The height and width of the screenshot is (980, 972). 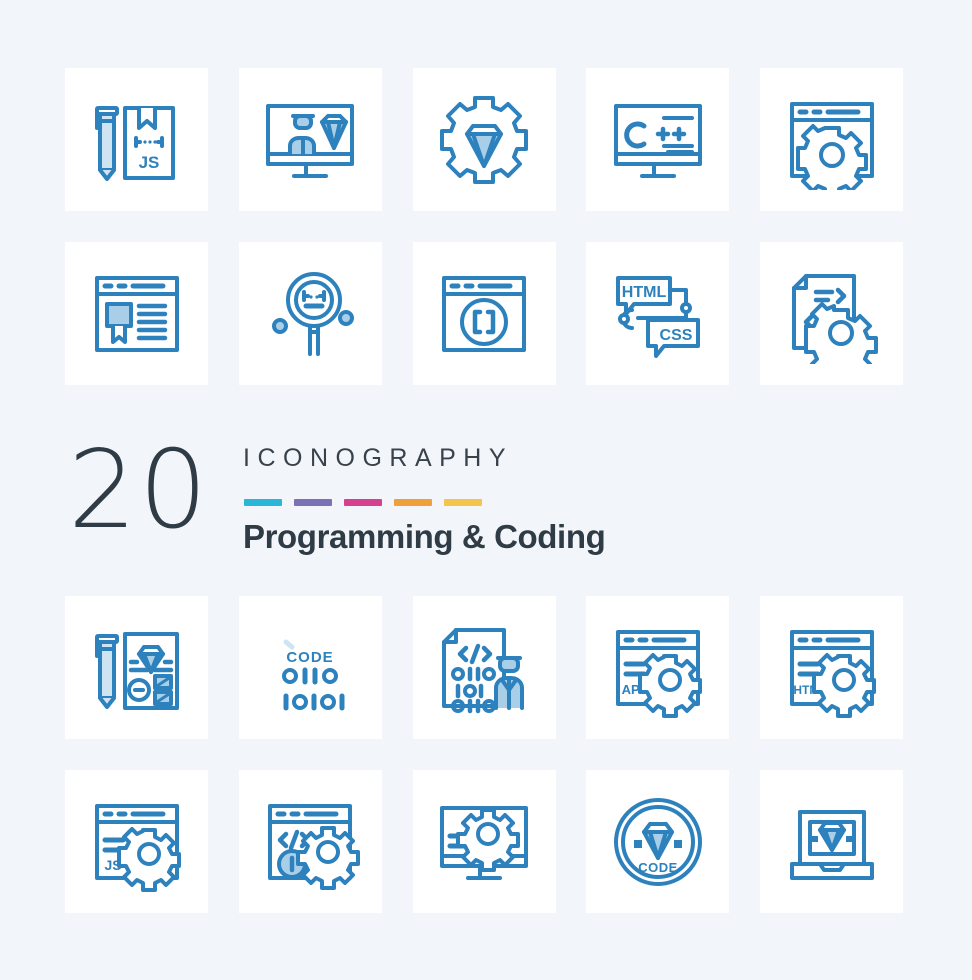 I want to click on document-code-gear-icon, so click(x=834, y=318).